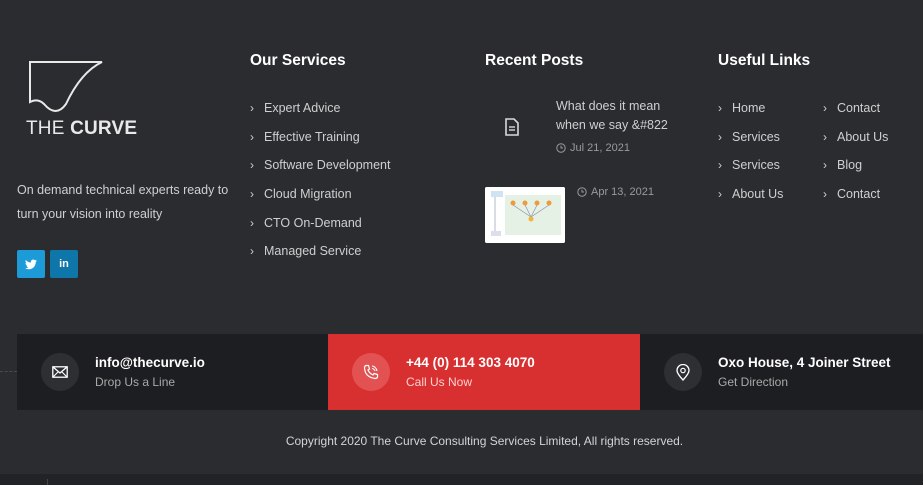 This screenshot has width=923, height=485. I want to click on twitter-button, so click(31, 264).